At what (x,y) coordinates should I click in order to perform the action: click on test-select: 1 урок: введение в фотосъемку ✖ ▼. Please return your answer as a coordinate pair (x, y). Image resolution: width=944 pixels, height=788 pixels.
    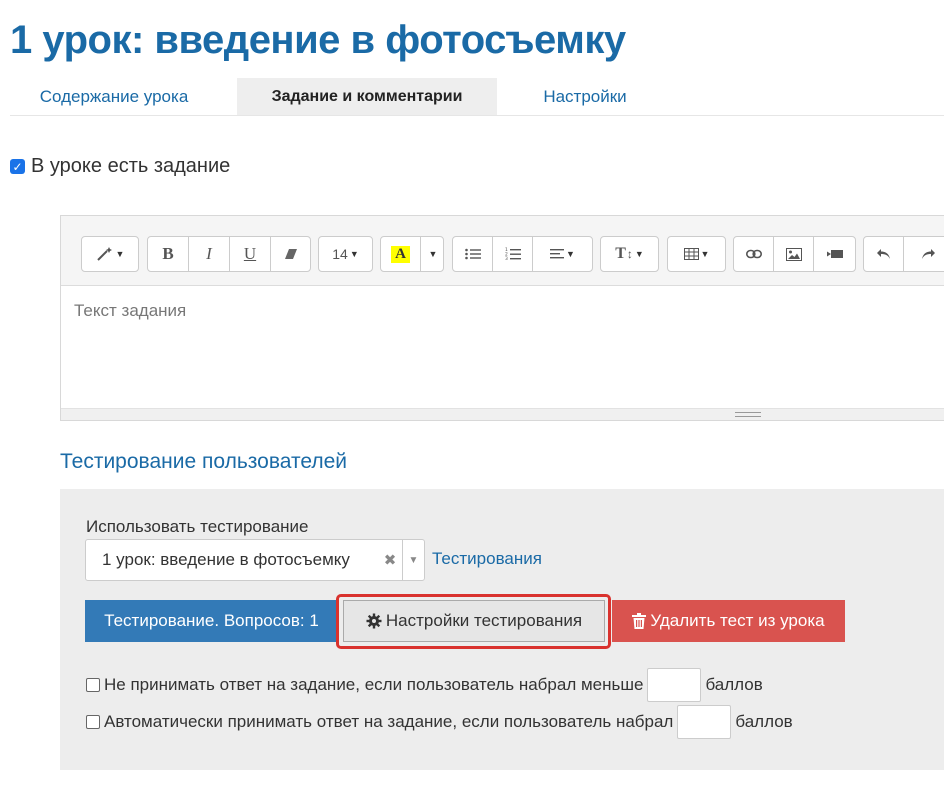
    Looking at the image, I should click on (255, 560).